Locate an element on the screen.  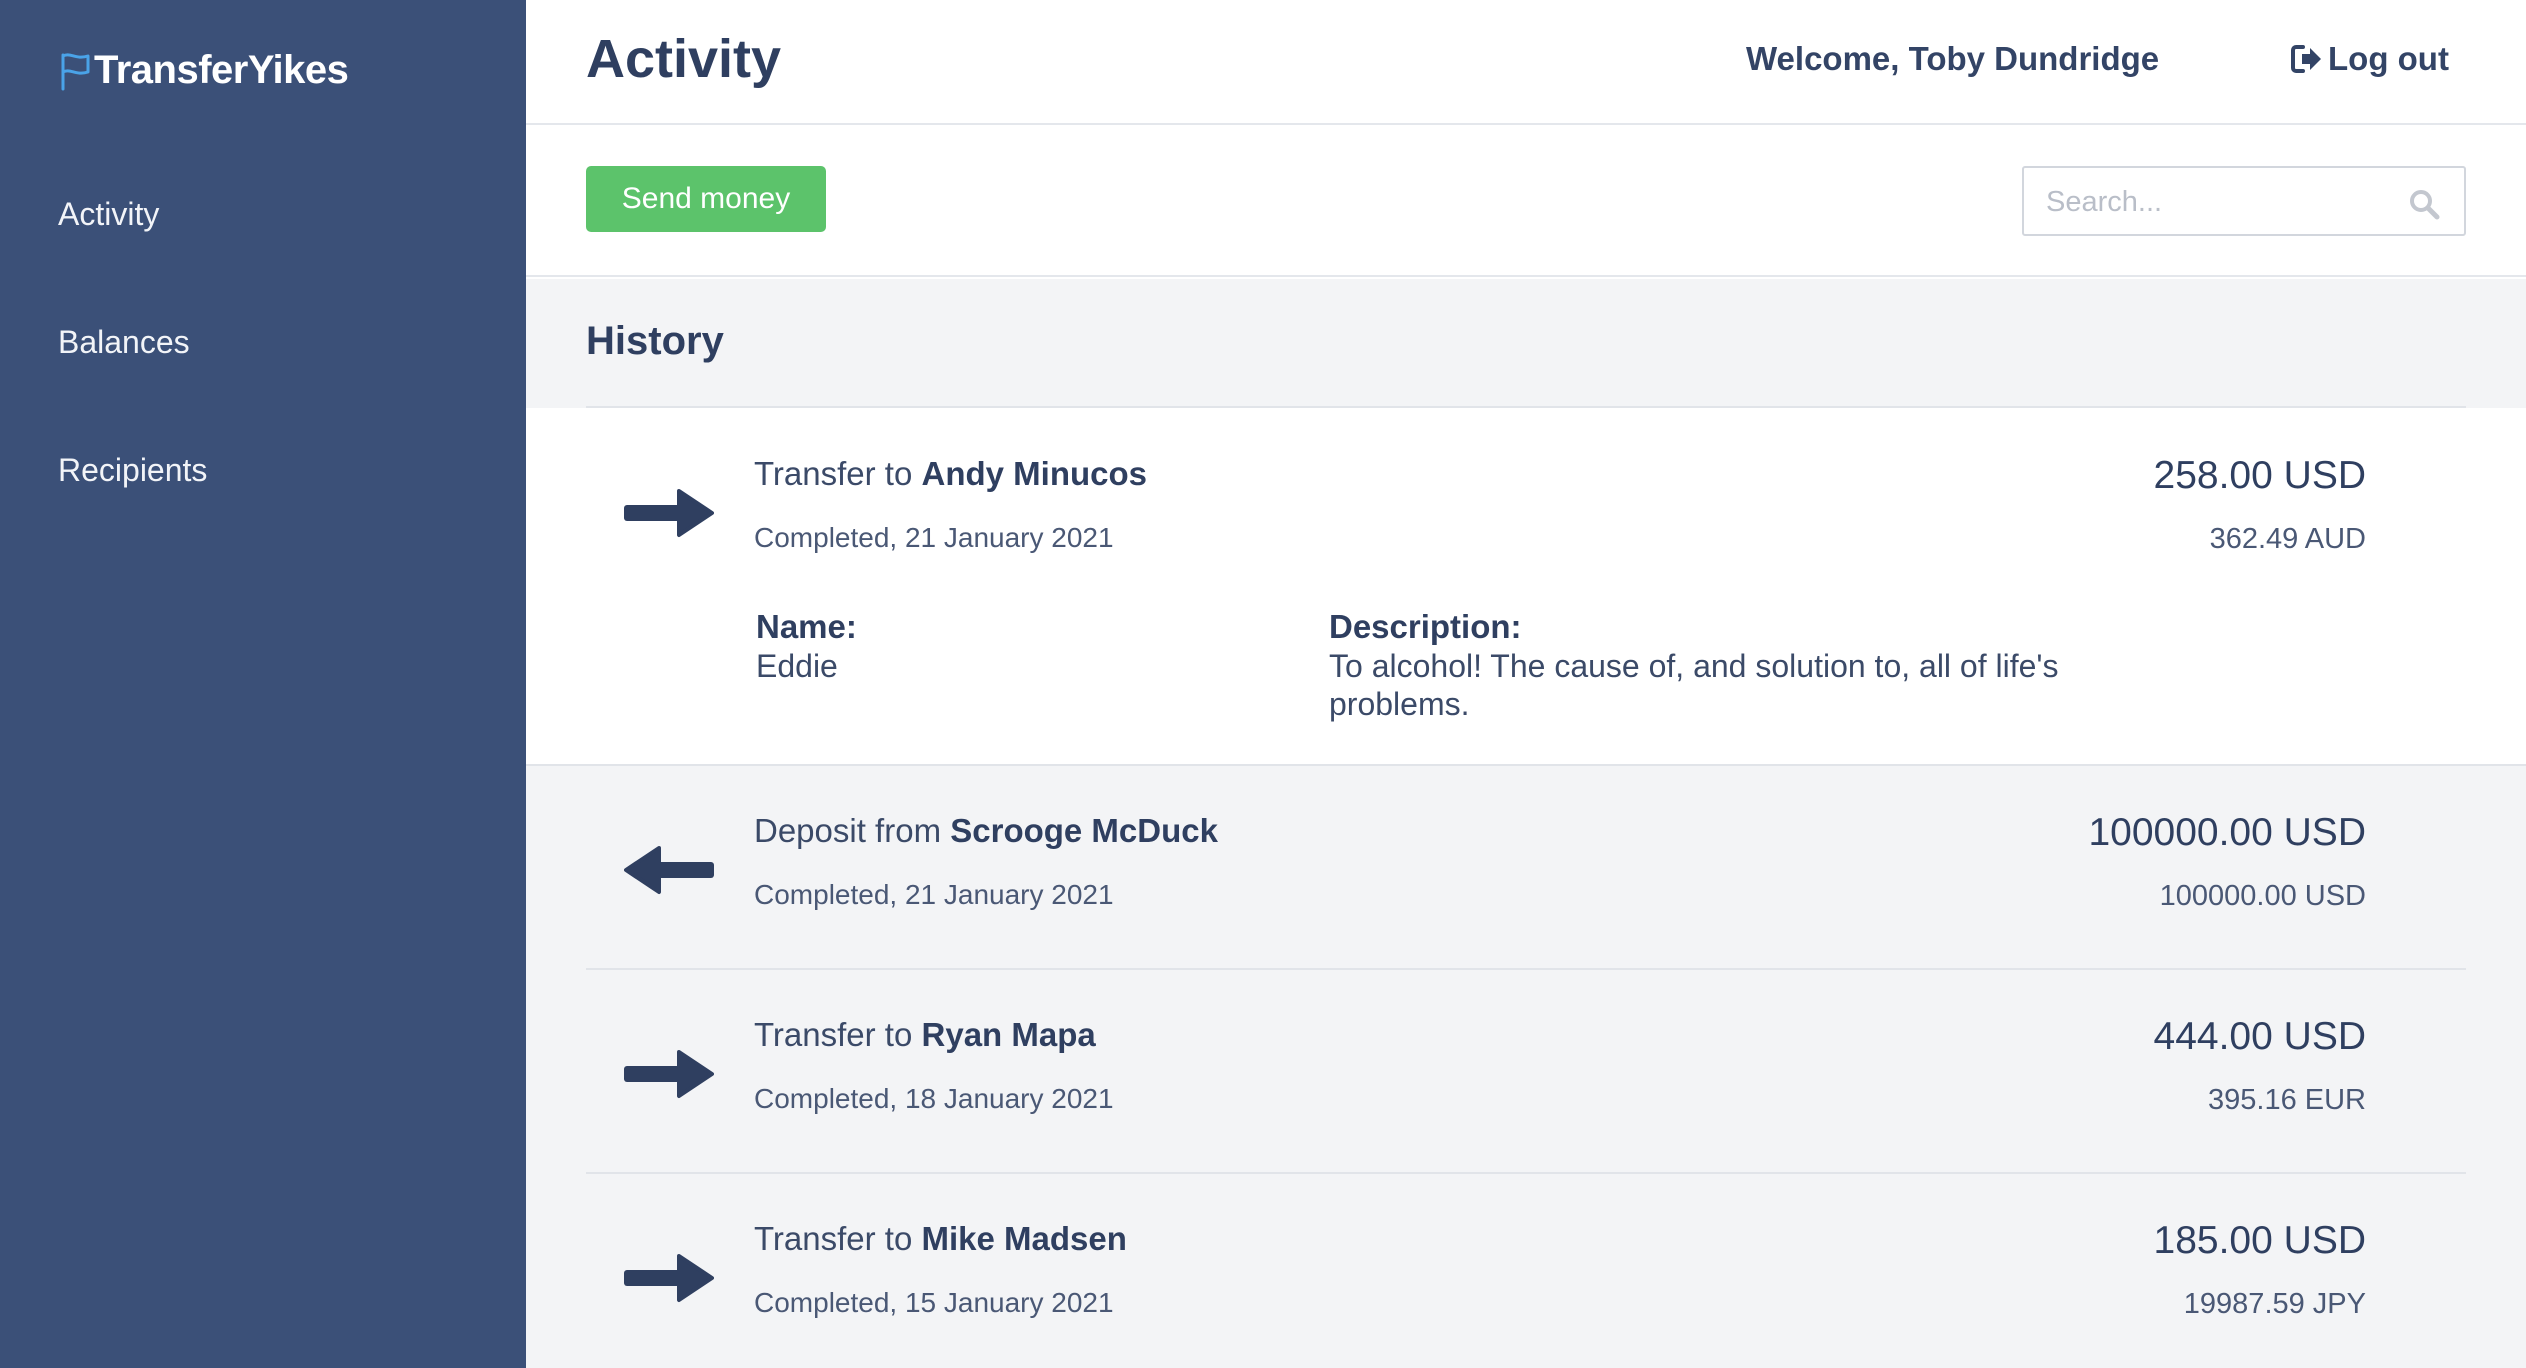
brand-logo: TransferYikes is located at coordinates (203, 70).